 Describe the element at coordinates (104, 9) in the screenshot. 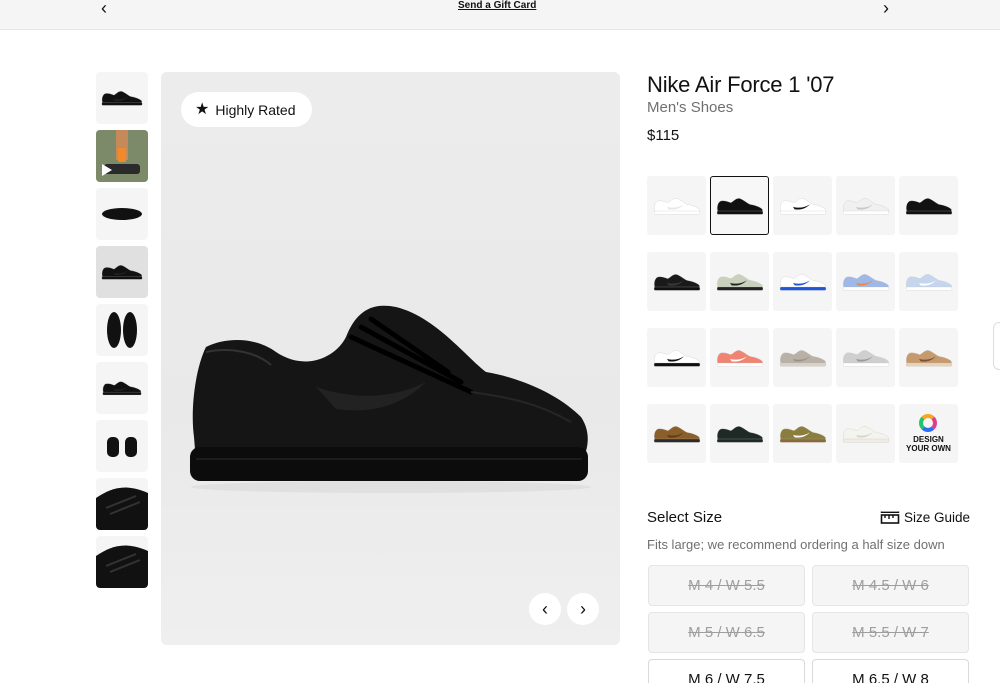

I see `promo-prev-arrow-icon: ‹` at that location.